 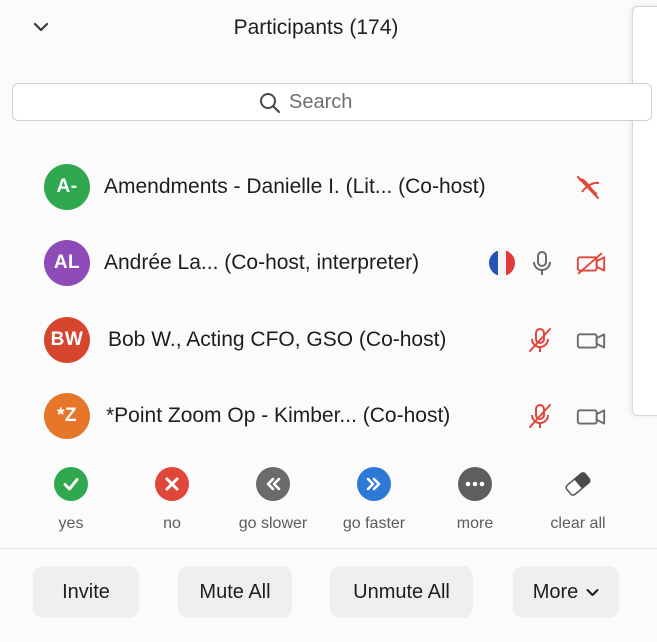 What do you see at coordinates (374, 27) in the screenshot?
I see `participant-count: (174)` at bounding box center [374, 27].